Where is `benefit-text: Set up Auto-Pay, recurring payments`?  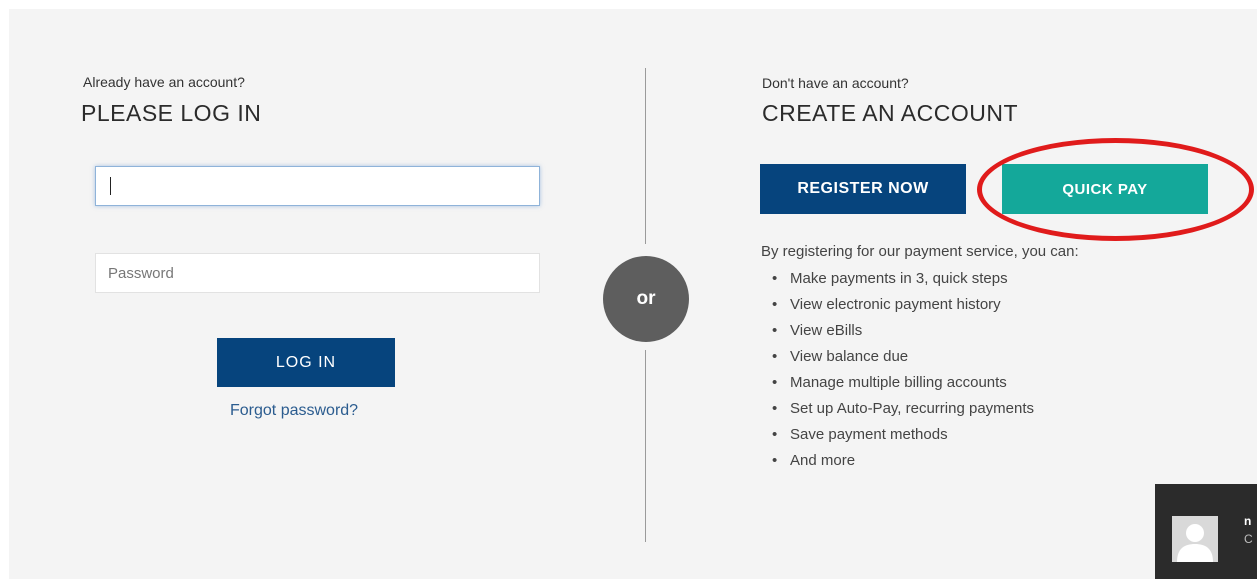 benefit-text: Set up Auto-Pay, recurring payments is located at coordinates (912, 408).